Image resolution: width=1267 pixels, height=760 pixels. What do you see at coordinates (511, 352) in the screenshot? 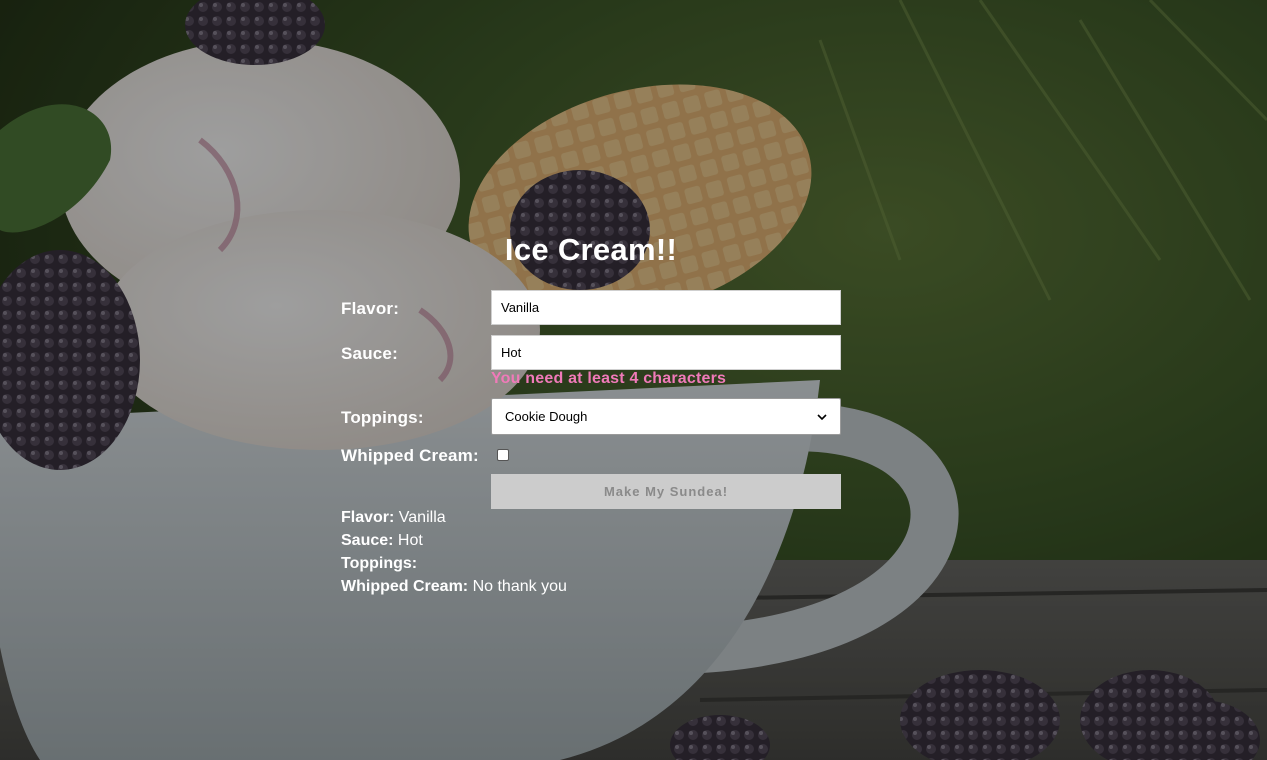
I see `sauce-input-value: Hot` at bounding box center [511, 352].